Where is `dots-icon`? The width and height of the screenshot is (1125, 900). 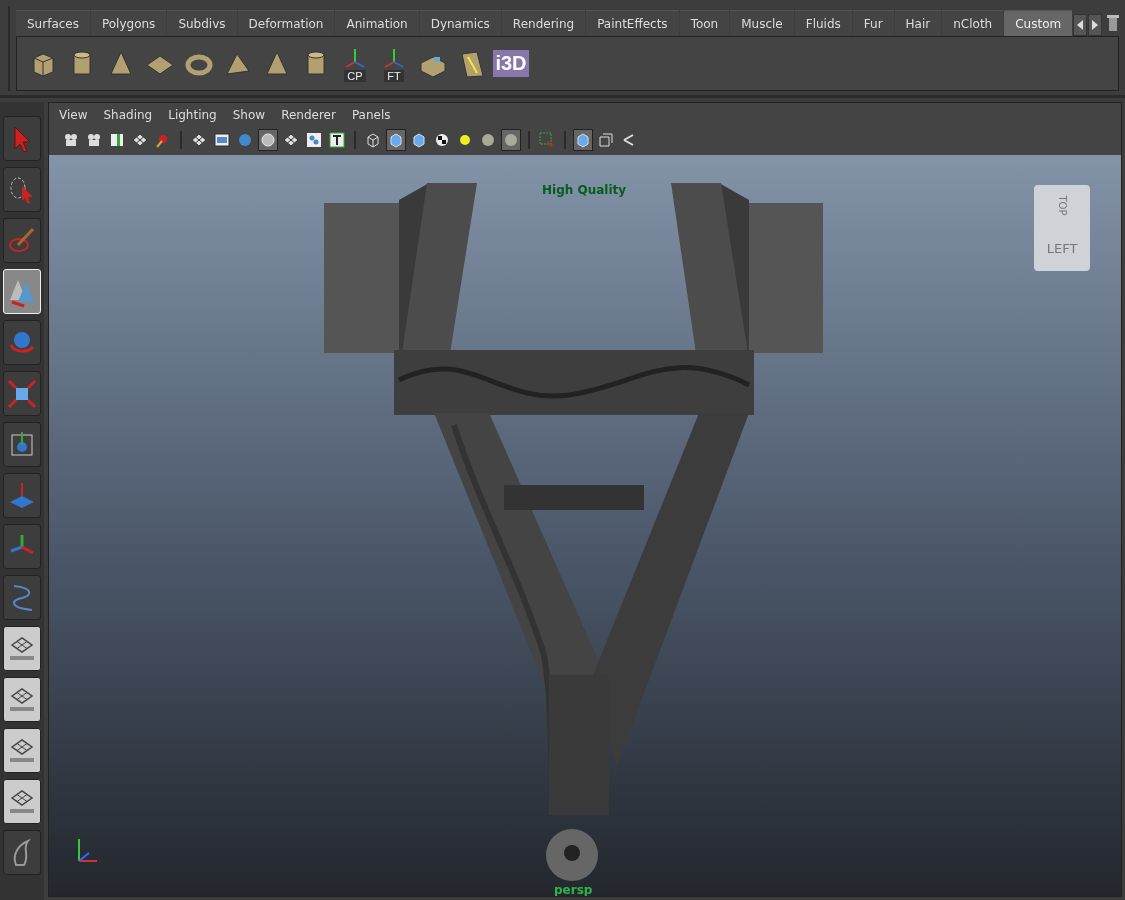 dots-icon is located at coordinates (314, 140).